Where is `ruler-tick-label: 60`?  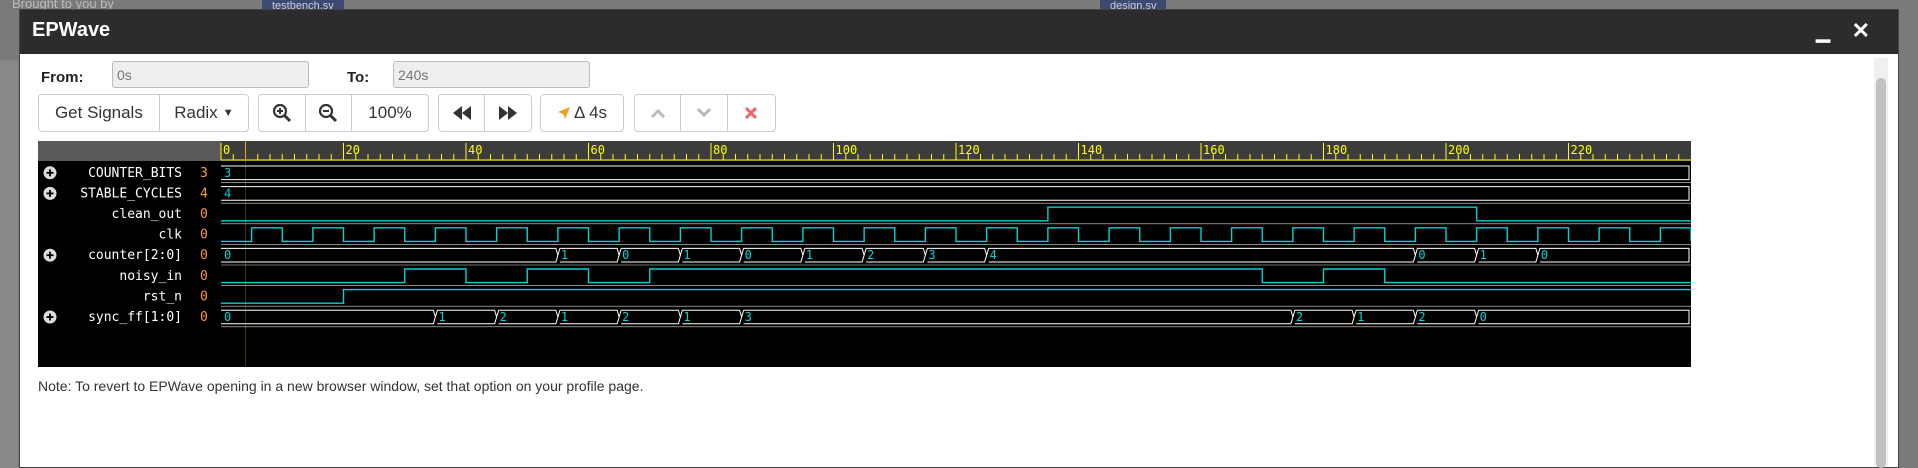 ruler-tick-label: 60 is located at coordinates (598, 150).